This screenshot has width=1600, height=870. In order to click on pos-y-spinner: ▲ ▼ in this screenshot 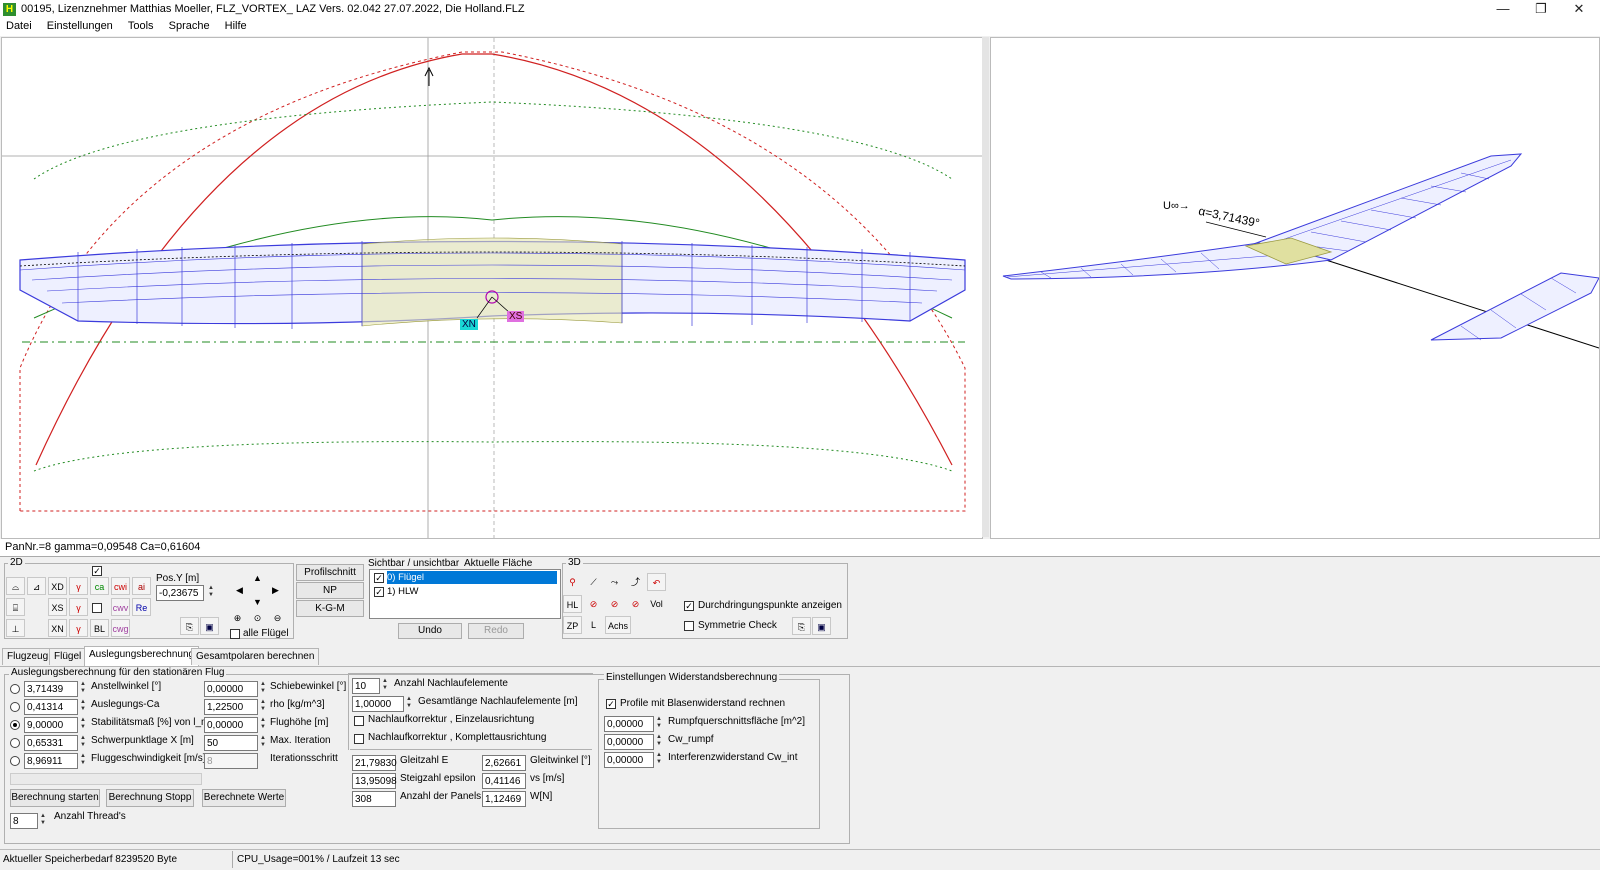, I will do `click(211, 593)`.